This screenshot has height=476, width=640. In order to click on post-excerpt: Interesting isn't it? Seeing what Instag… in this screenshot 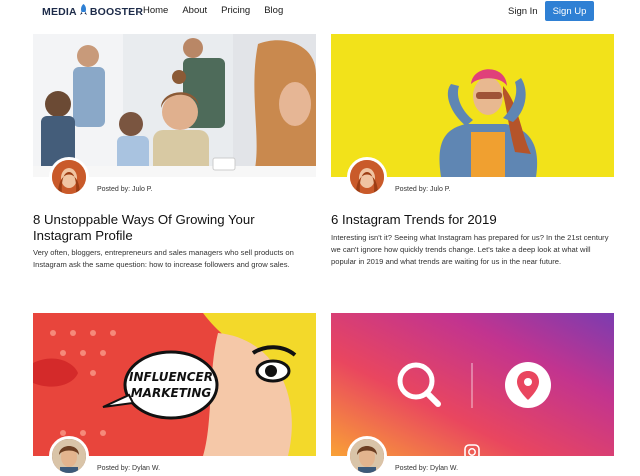, I will do `click(470, 249)`.